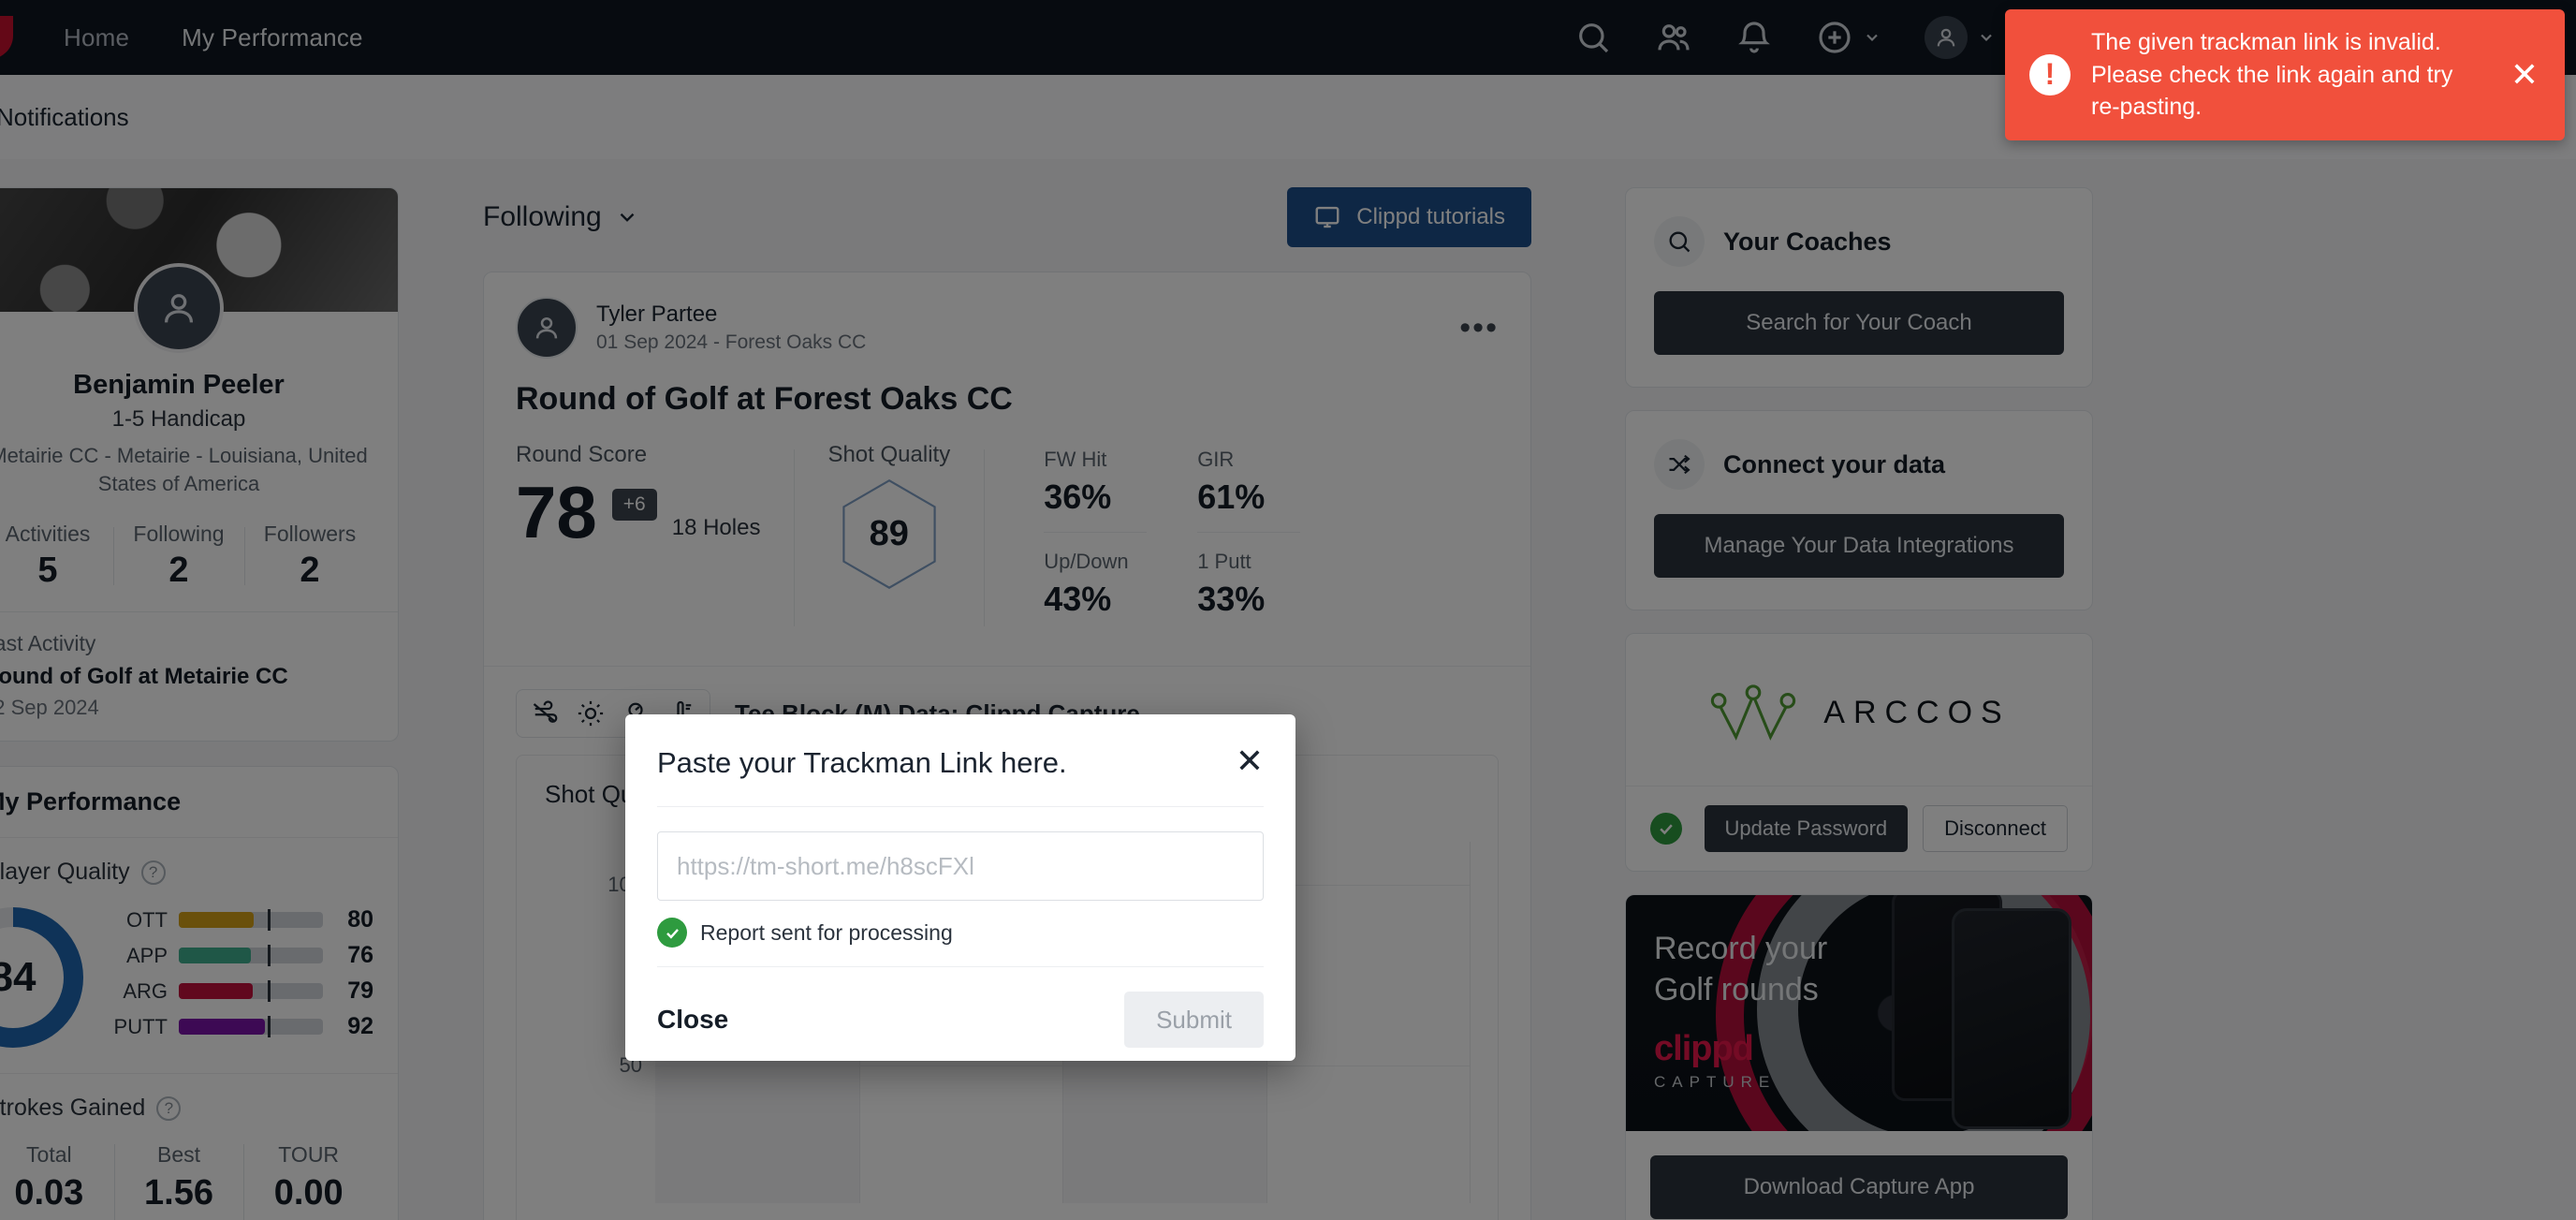  What do you see at coordinates (961, 933) in the screenshot?
I see `modal-status: Report sent for processing` at bounding box center [961, 933].